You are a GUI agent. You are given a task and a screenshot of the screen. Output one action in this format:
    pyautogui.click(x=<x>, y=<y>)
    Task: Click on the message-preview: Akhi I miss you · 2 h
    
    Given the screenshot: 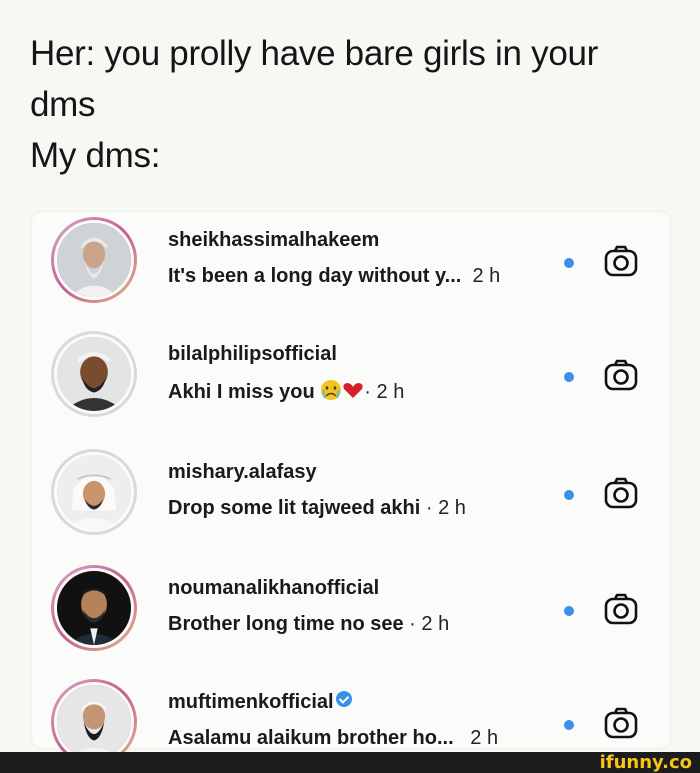 What is the action you would take?
    pyautogui.click(x=286, y=393)
    